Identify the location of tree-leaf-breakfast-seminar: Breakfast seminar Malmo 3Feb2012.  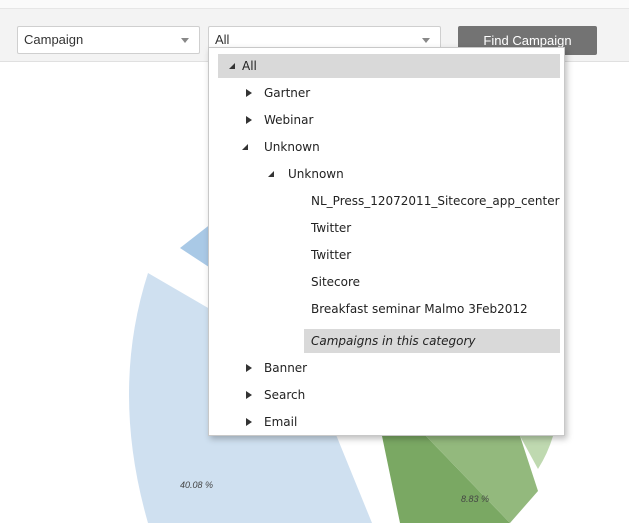
(389, 309).